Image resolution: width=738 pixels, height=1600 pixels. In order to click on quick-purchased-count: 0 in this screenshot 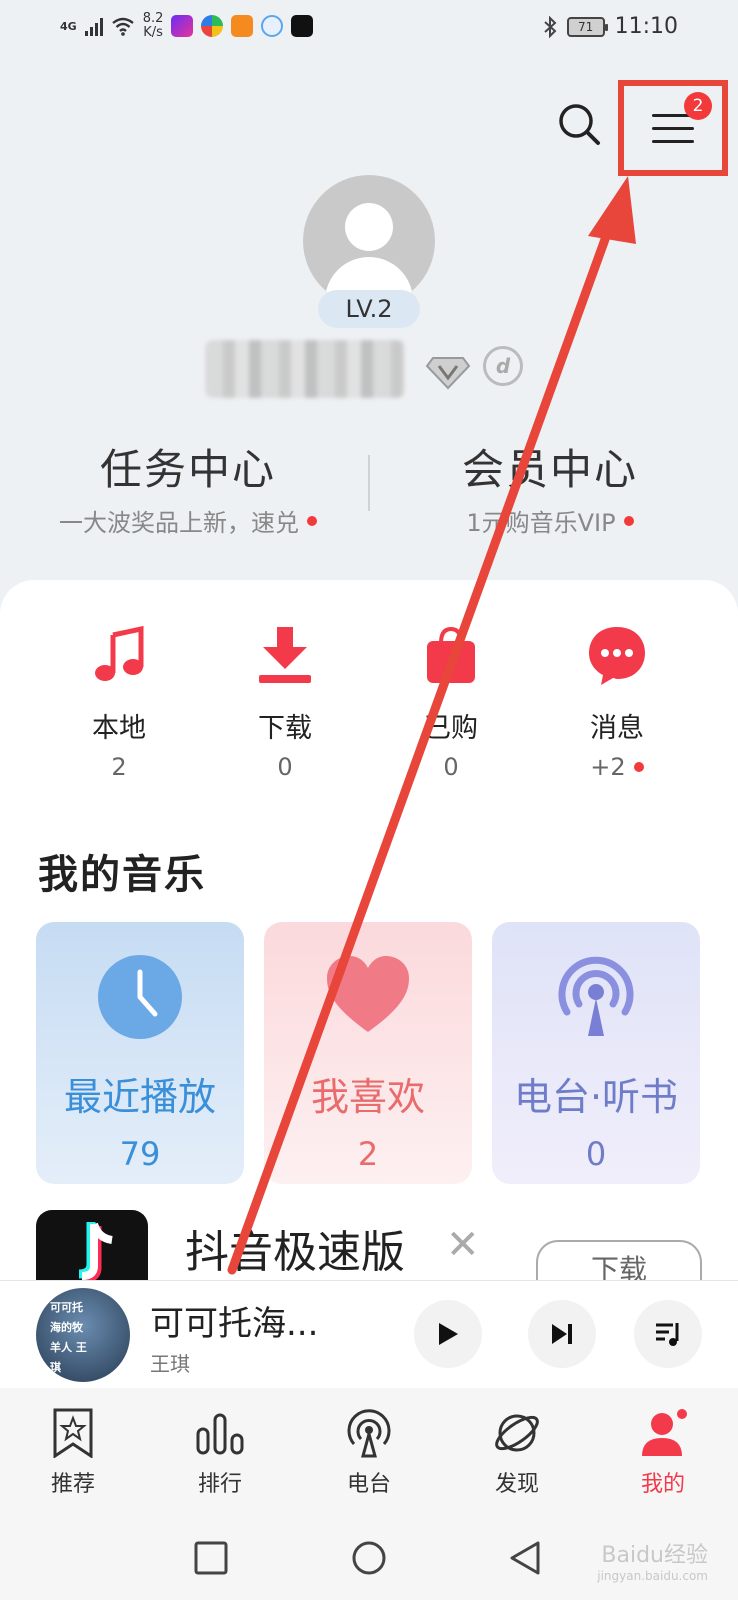, I will do `click(451, 767)`.